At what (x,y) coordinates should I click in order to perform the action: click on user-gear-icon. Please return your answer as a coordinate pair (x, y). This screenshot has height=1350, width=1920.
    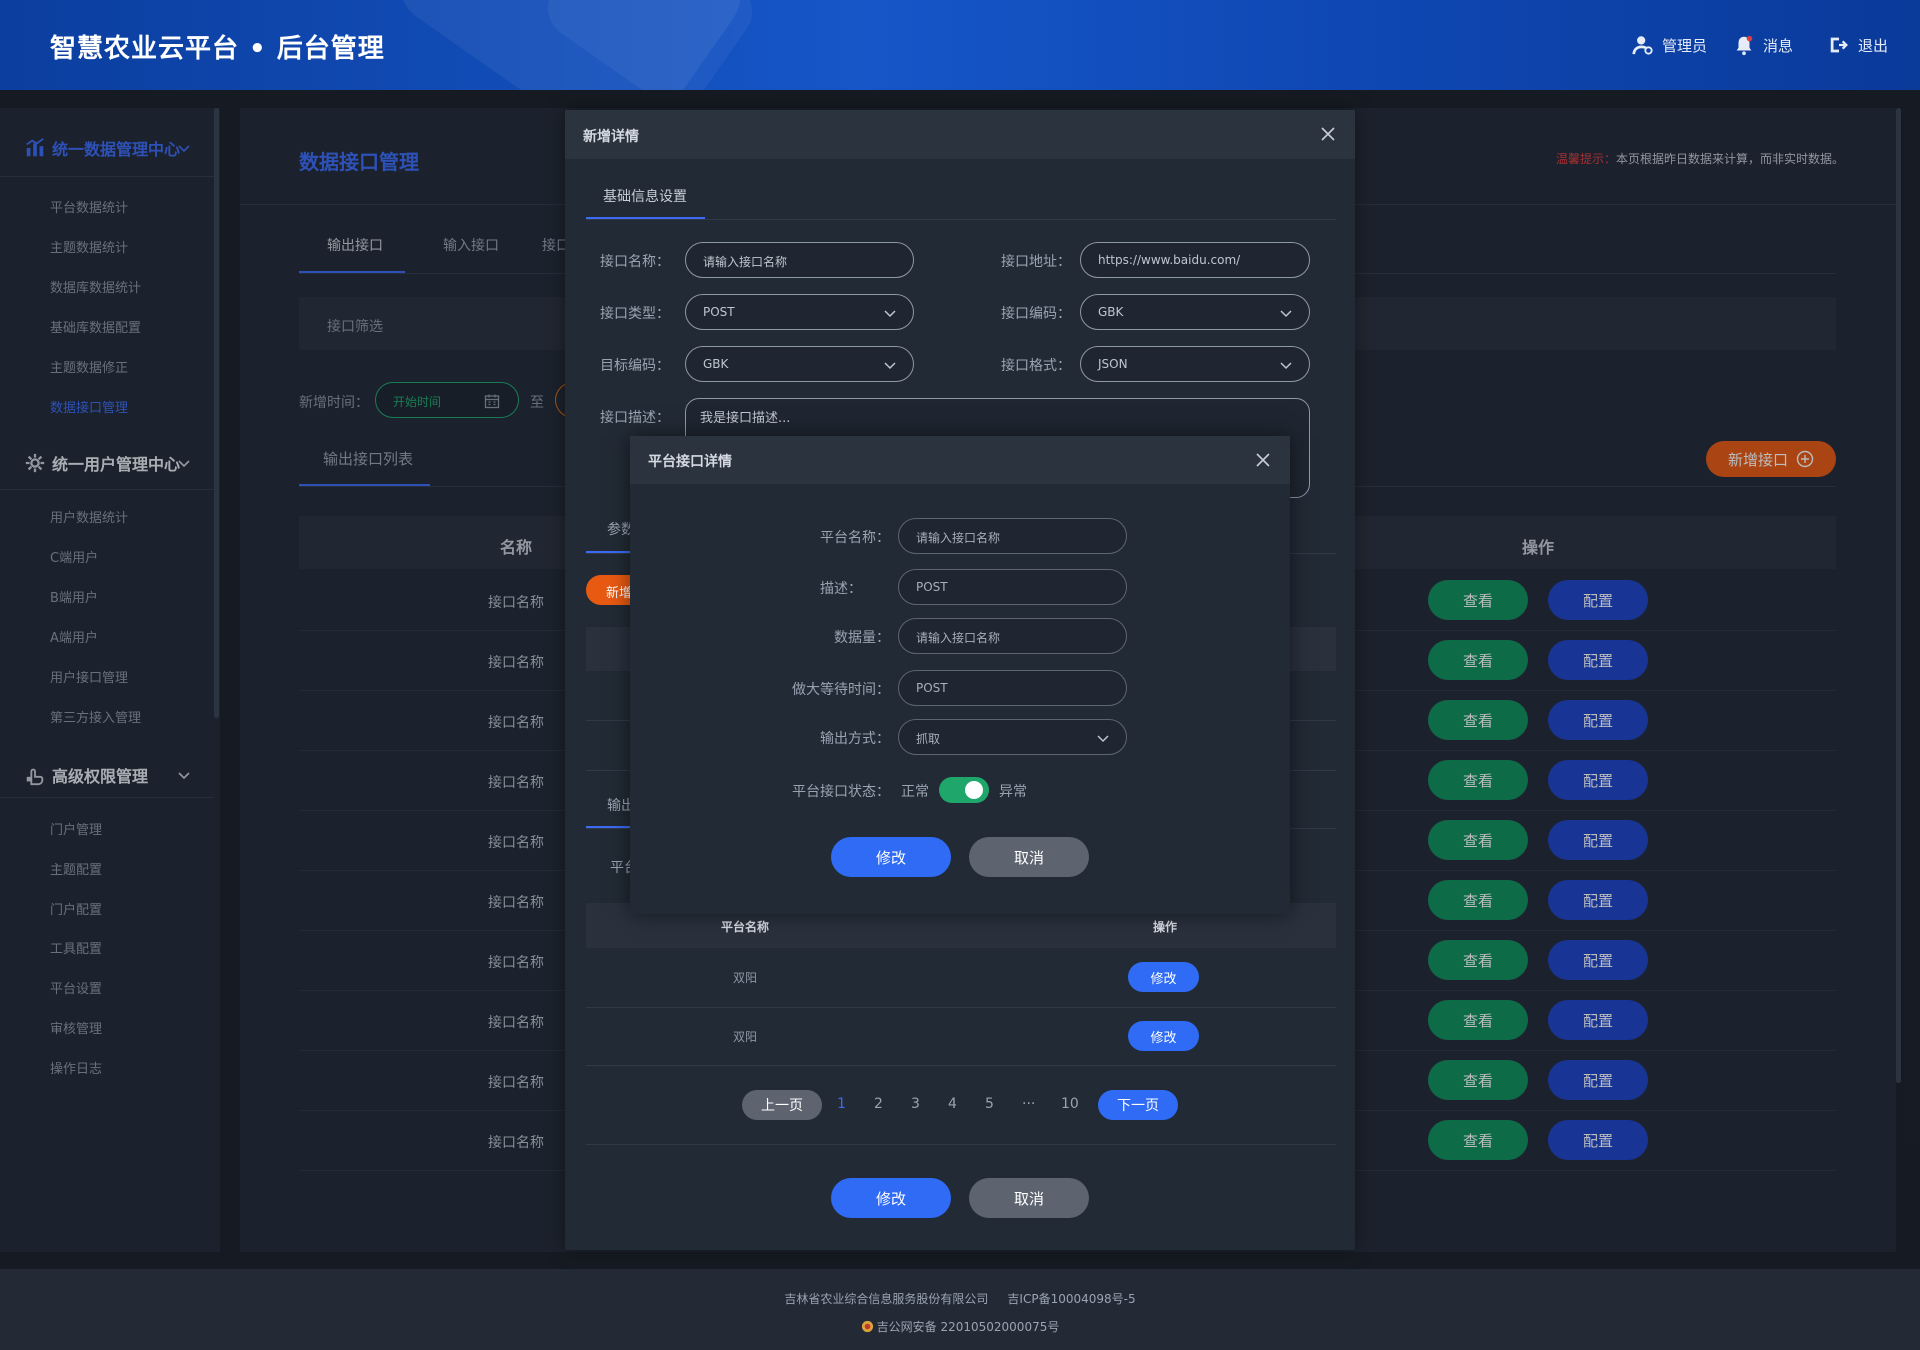
    Looking at the image, I should click on (1642, 45).